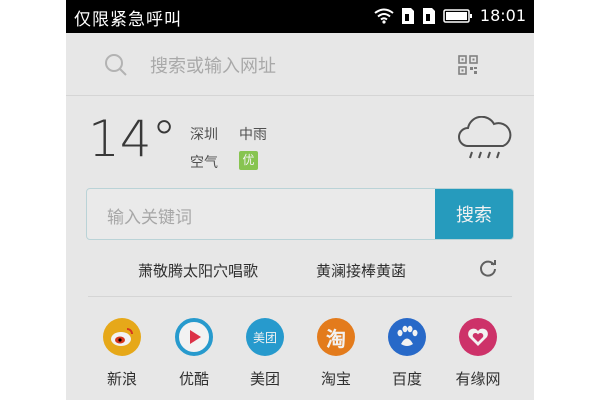  I want to click on app-baidu: 百度, so click(407, 353).